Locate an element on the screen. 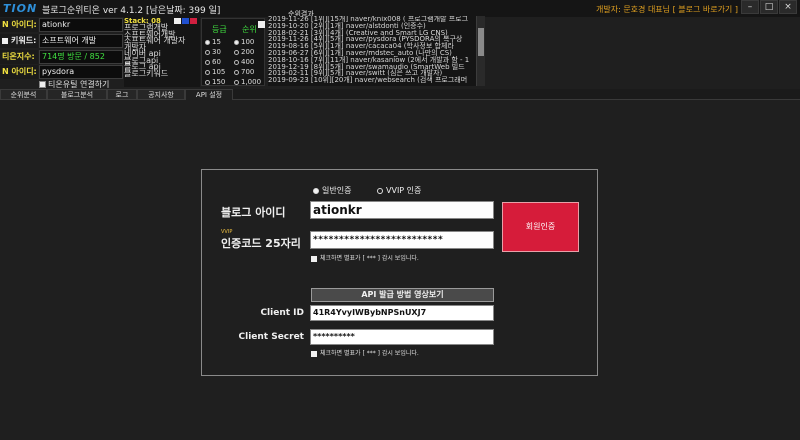 This screenshot has width=800, height=440. keyword-checkbox is located at coordinates (5, 41).